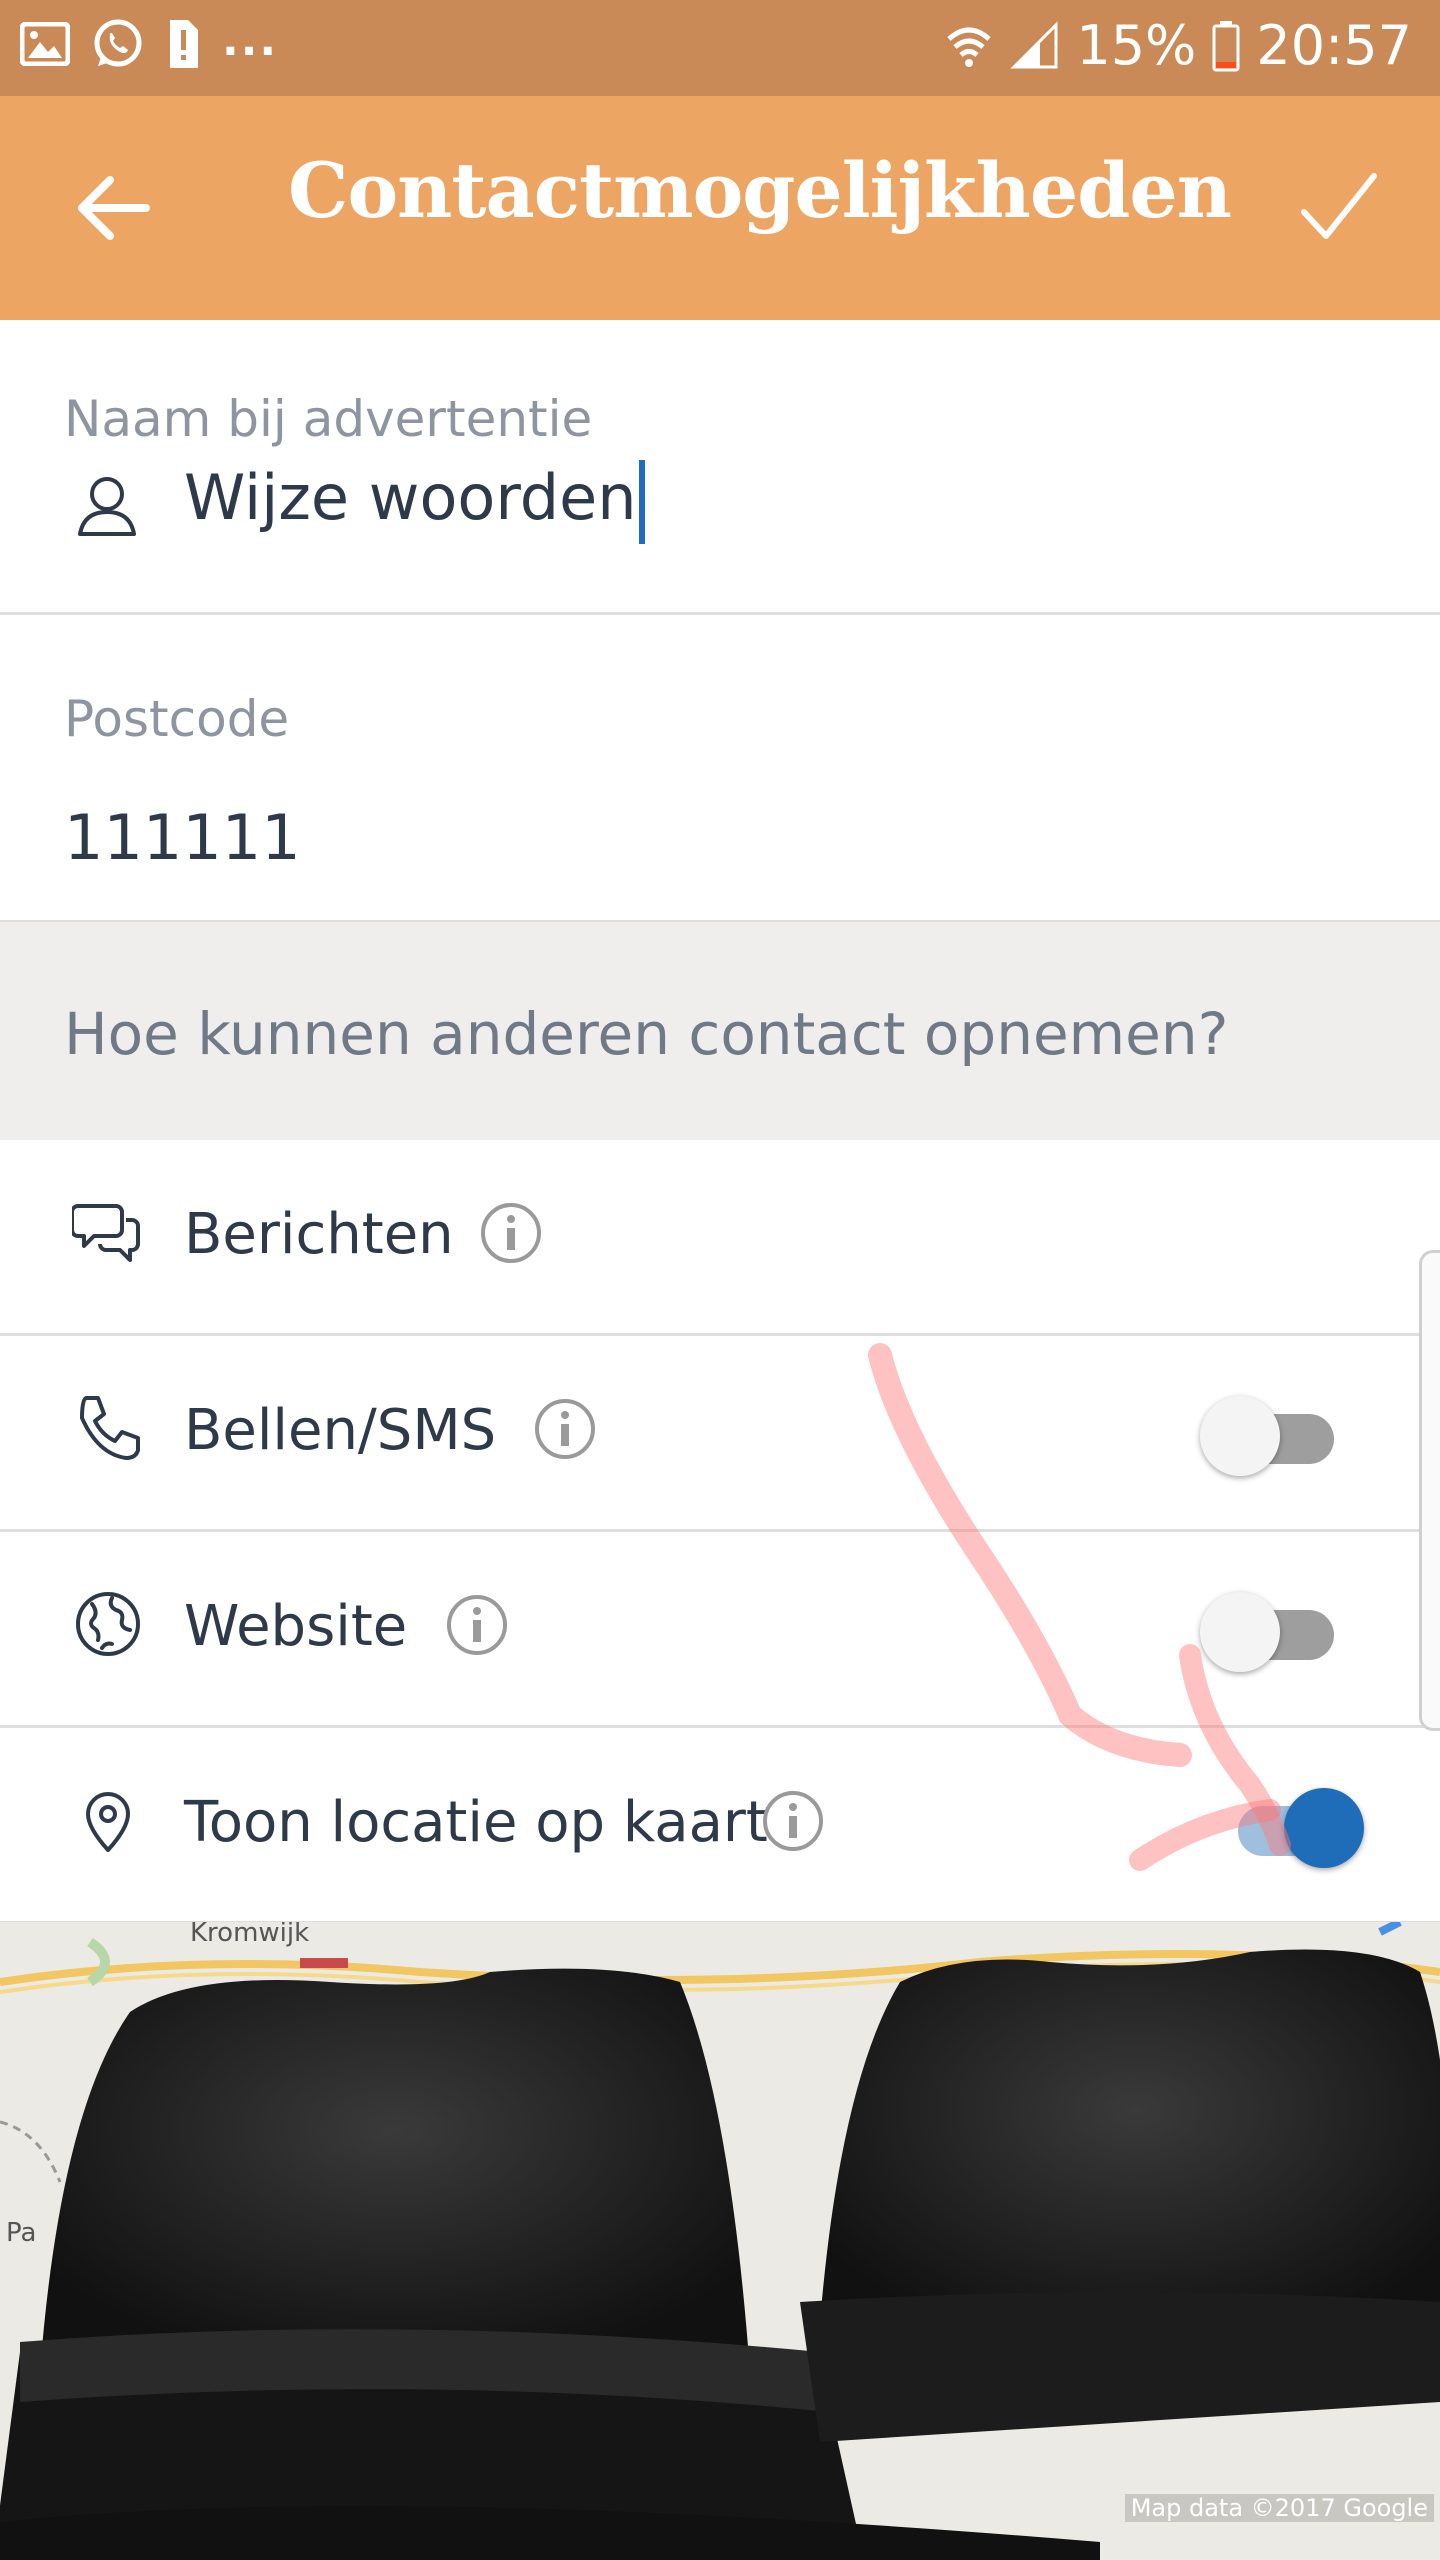 The width and height of the screenshot is (1440, 2560). I want to click on contact-option-locatie: Toon locatie op kaart, so click(720, 1826).